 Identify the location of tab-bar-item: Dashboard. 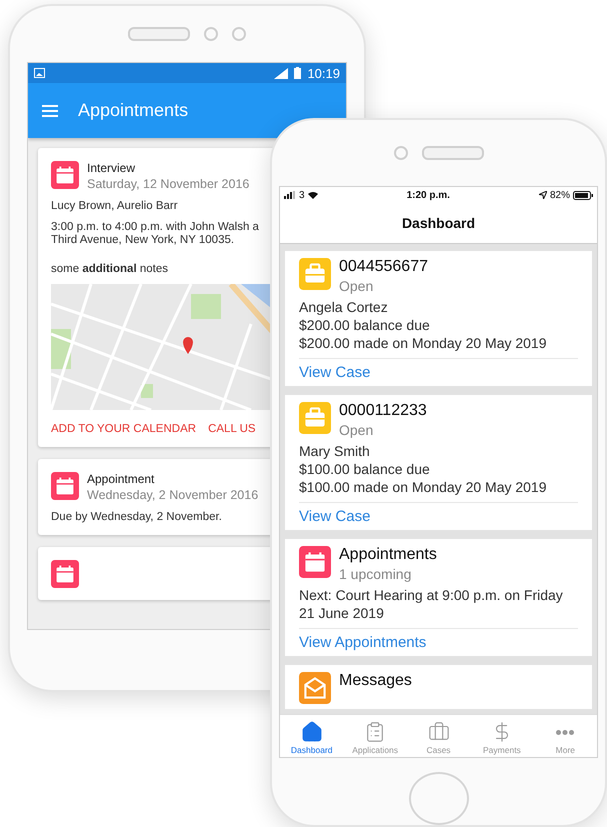
(312, 736).